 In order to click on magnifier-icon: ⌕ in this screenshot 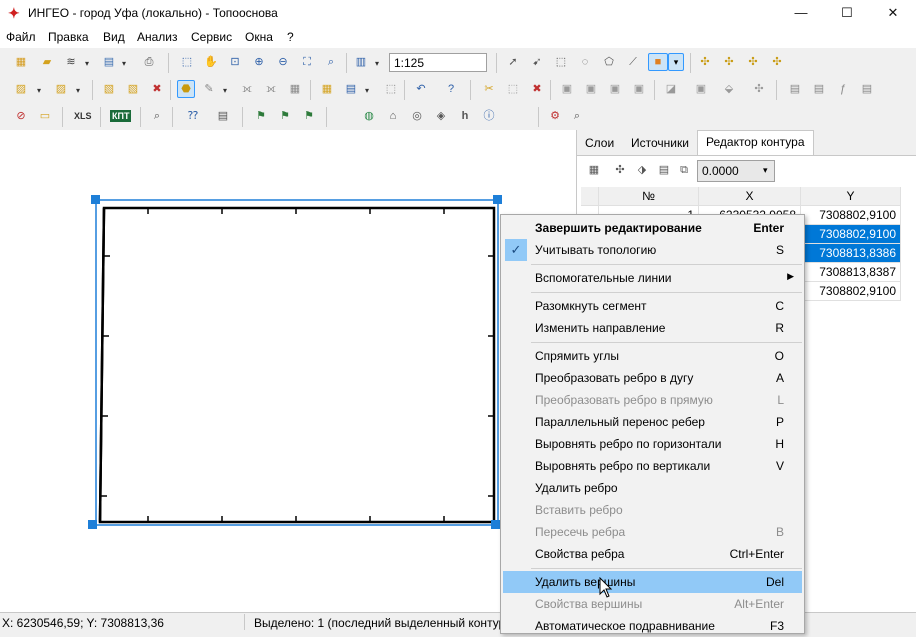, I will do `click(157, 116)`.